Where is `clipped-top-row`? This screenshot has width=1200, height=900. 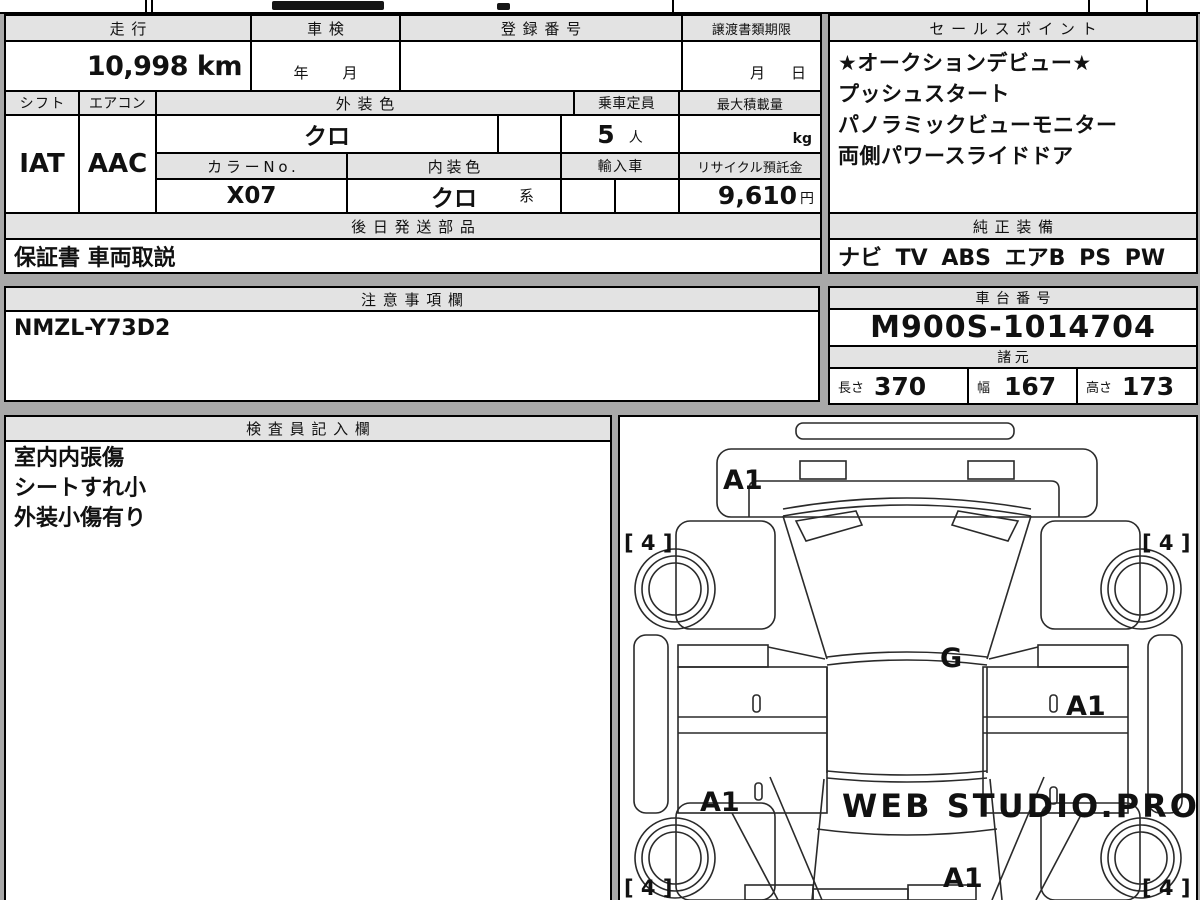 clipped-top-row is located at coordinates (600, 7).